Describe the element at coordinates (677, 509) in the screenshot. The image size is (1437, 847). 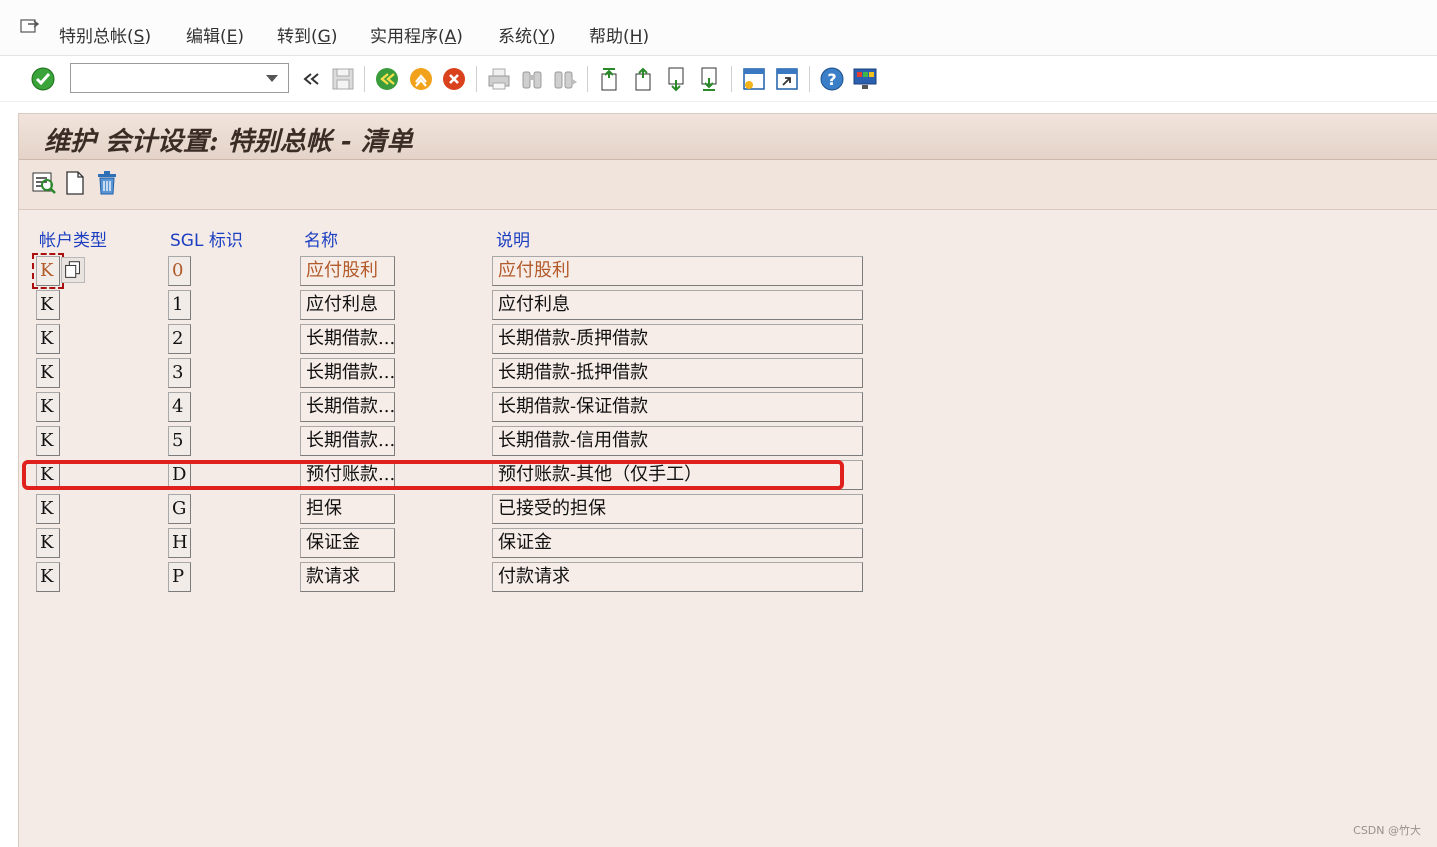
I see `cell-description: 已接受的担保` at that location.